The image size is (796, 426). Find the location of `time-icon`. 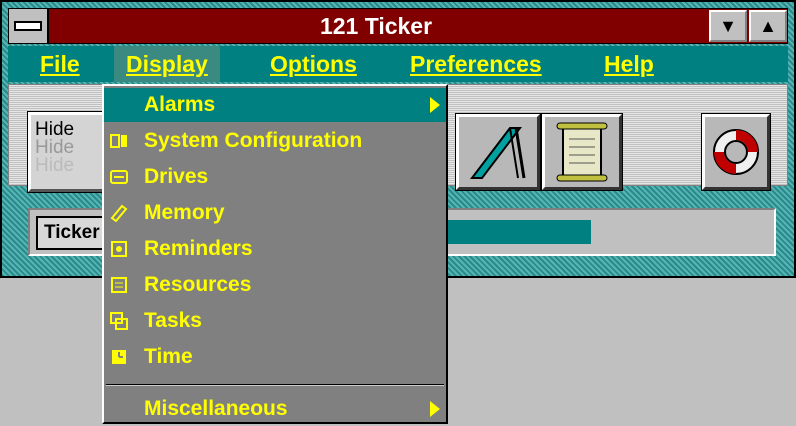

time-icon is located at coordinates (119, 357).